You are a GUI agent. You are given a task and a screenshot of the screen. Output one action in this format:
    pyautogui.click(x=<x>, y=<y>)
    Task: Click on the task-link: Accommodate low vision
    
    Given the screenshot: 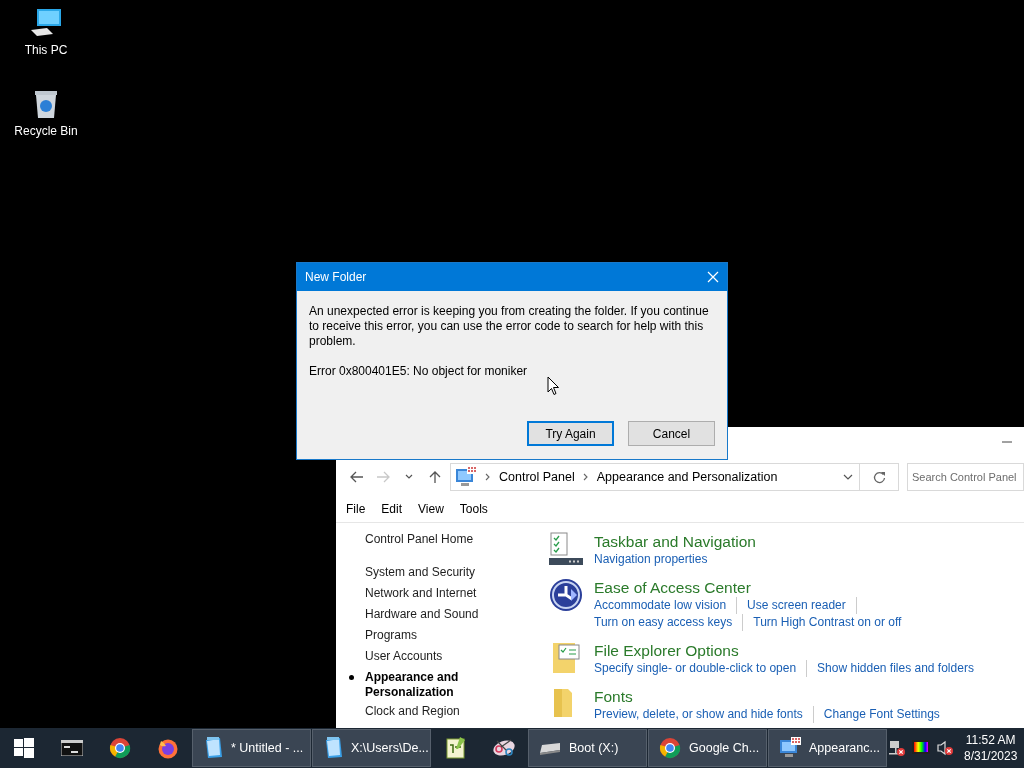 What is the action you would take?
    pyautogui.click(x=666, y=605)
    